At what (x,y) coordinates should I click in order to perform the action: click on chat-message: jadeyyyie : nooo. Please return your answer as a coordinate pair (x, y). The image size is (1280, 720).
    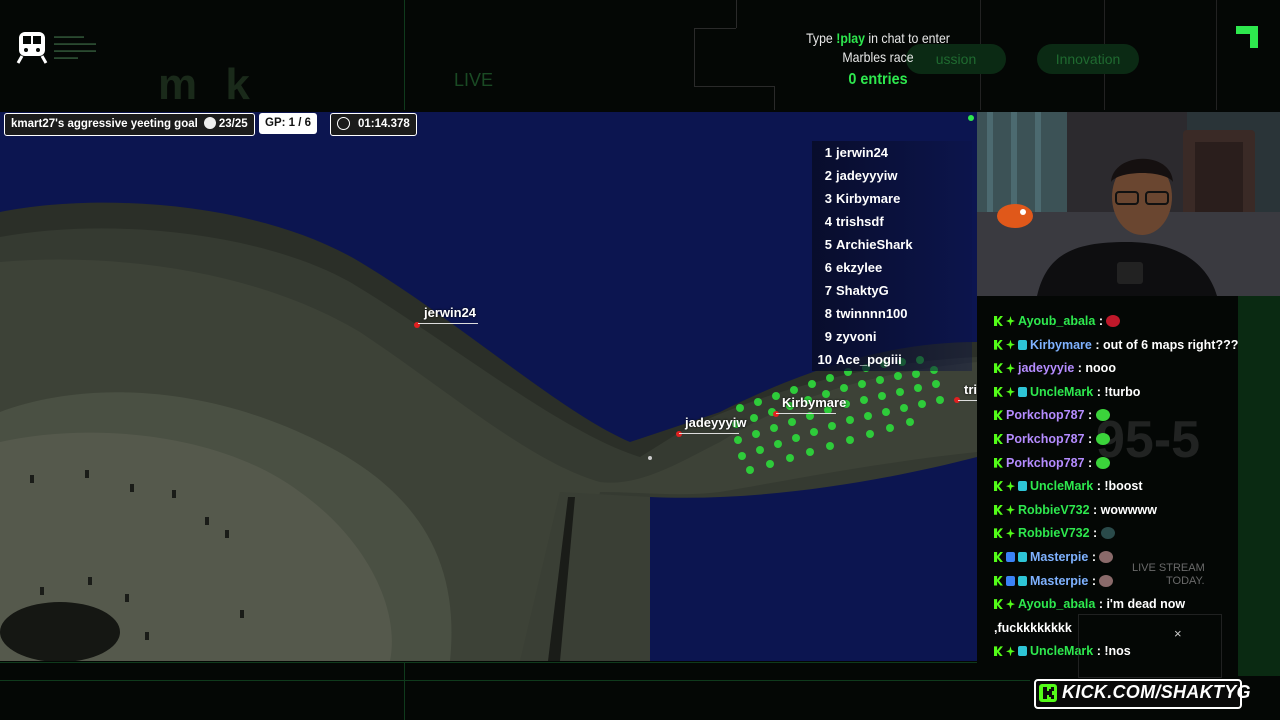
    Looking at the image, I should click on (1129, 369).